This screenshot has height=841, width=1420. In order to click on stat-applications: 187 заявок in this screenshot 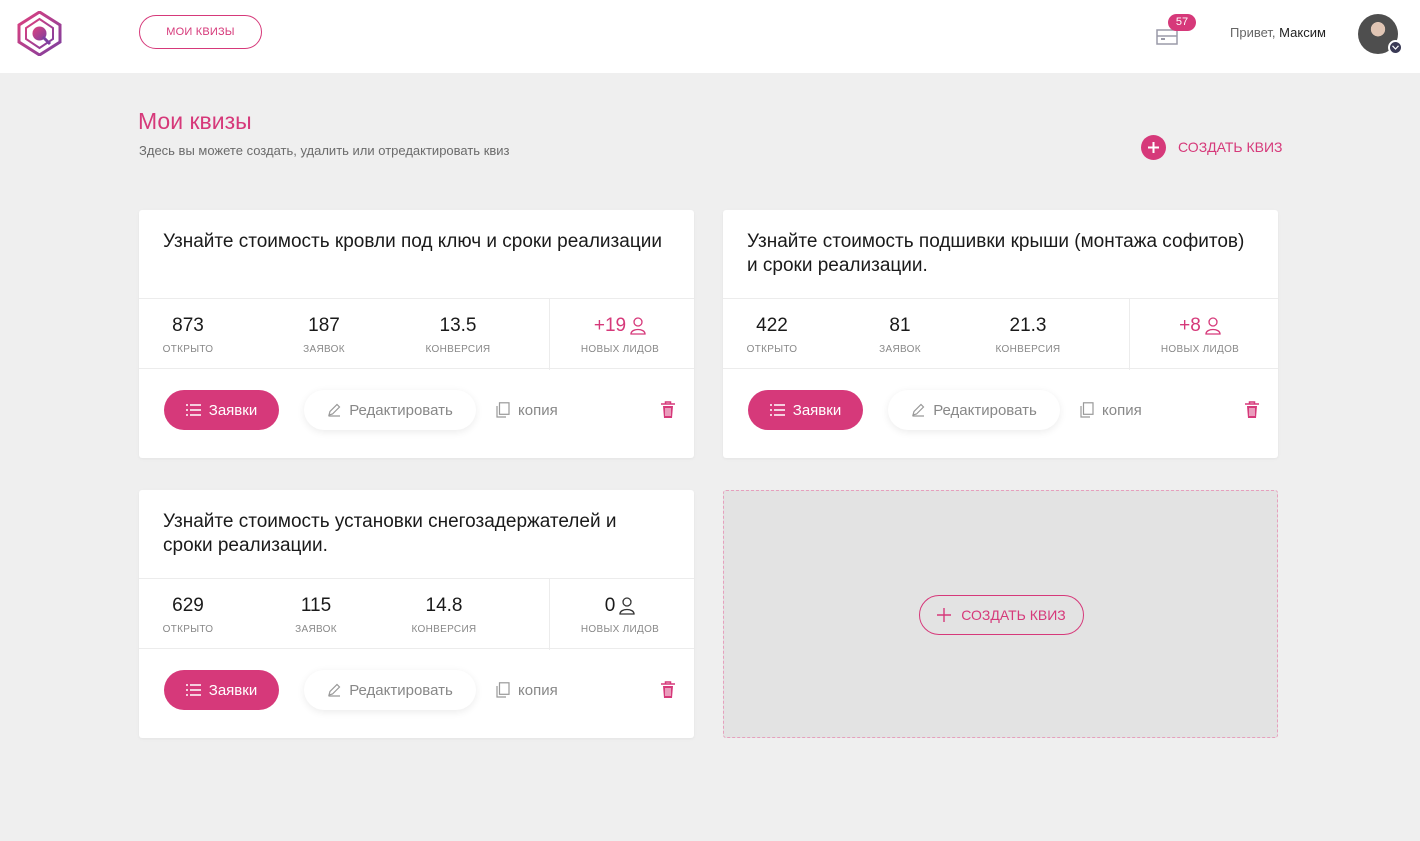, I will do `click(324, 334)`.